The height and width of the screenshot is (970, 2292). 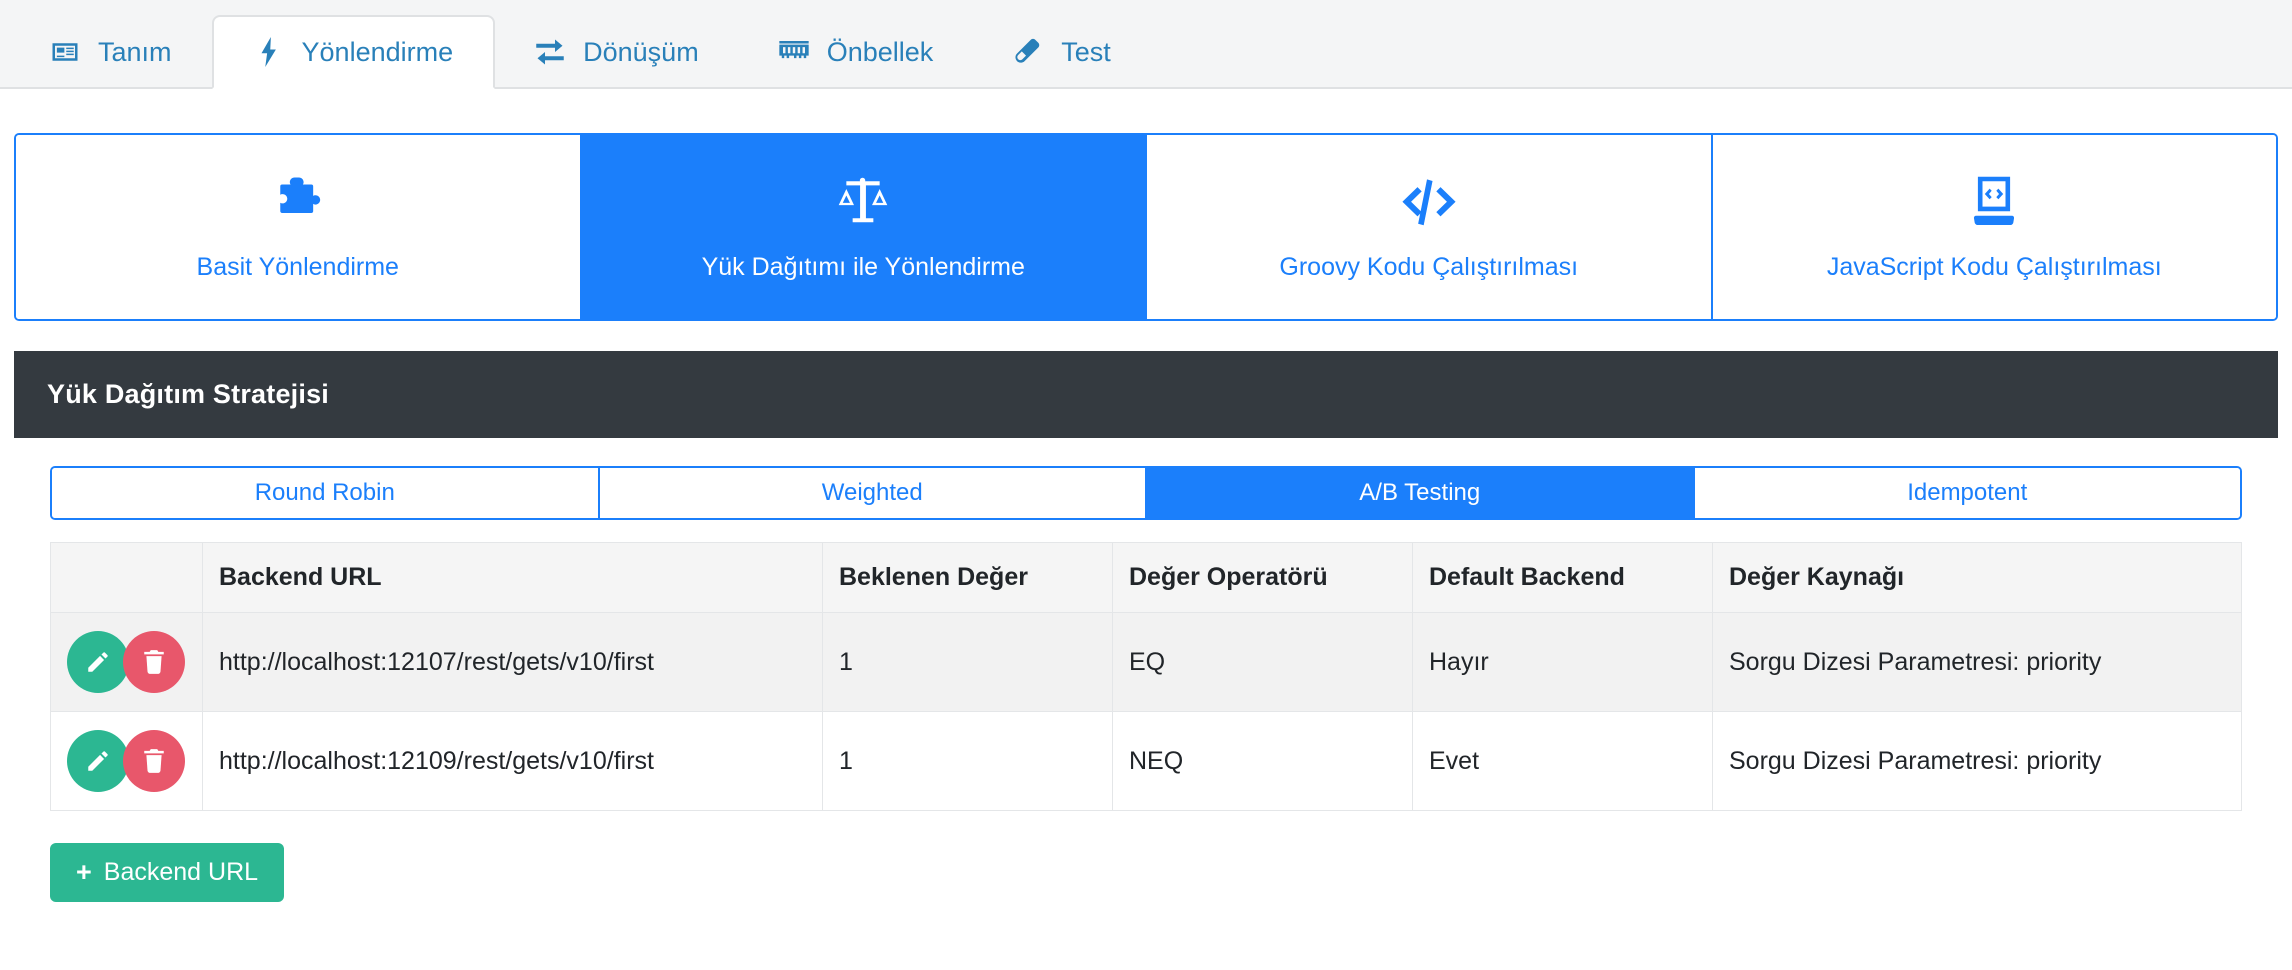 I want to click on id-card-icon, so click(x=65, y=52).